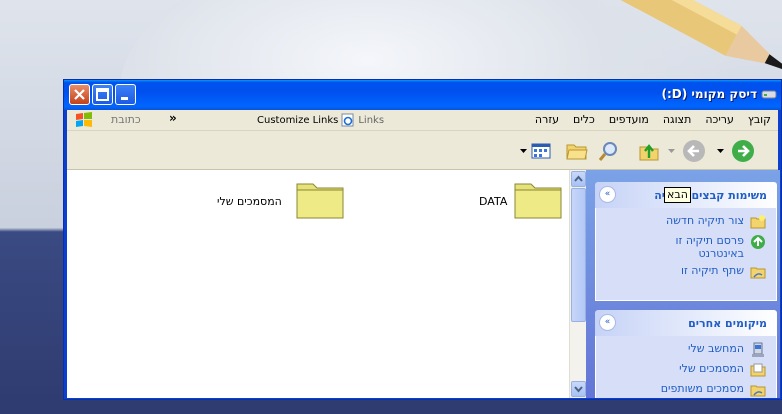  I want to click on tooltip: הבא, so click(677, 195).